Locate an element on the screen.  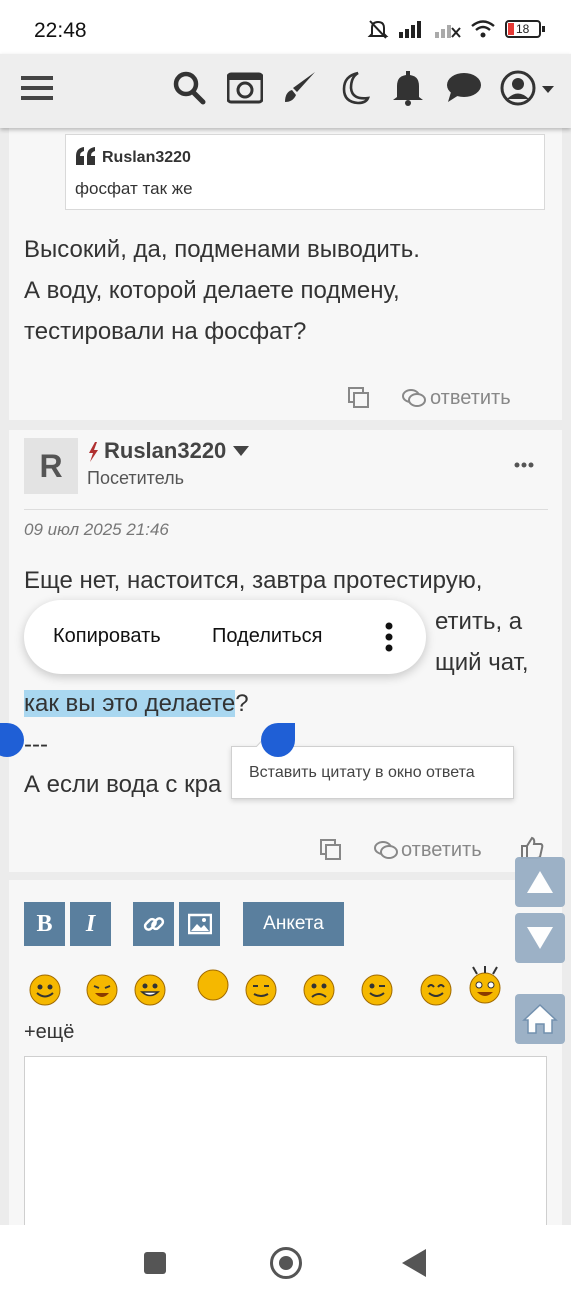
home-button is located at coordinates (540, 1019).